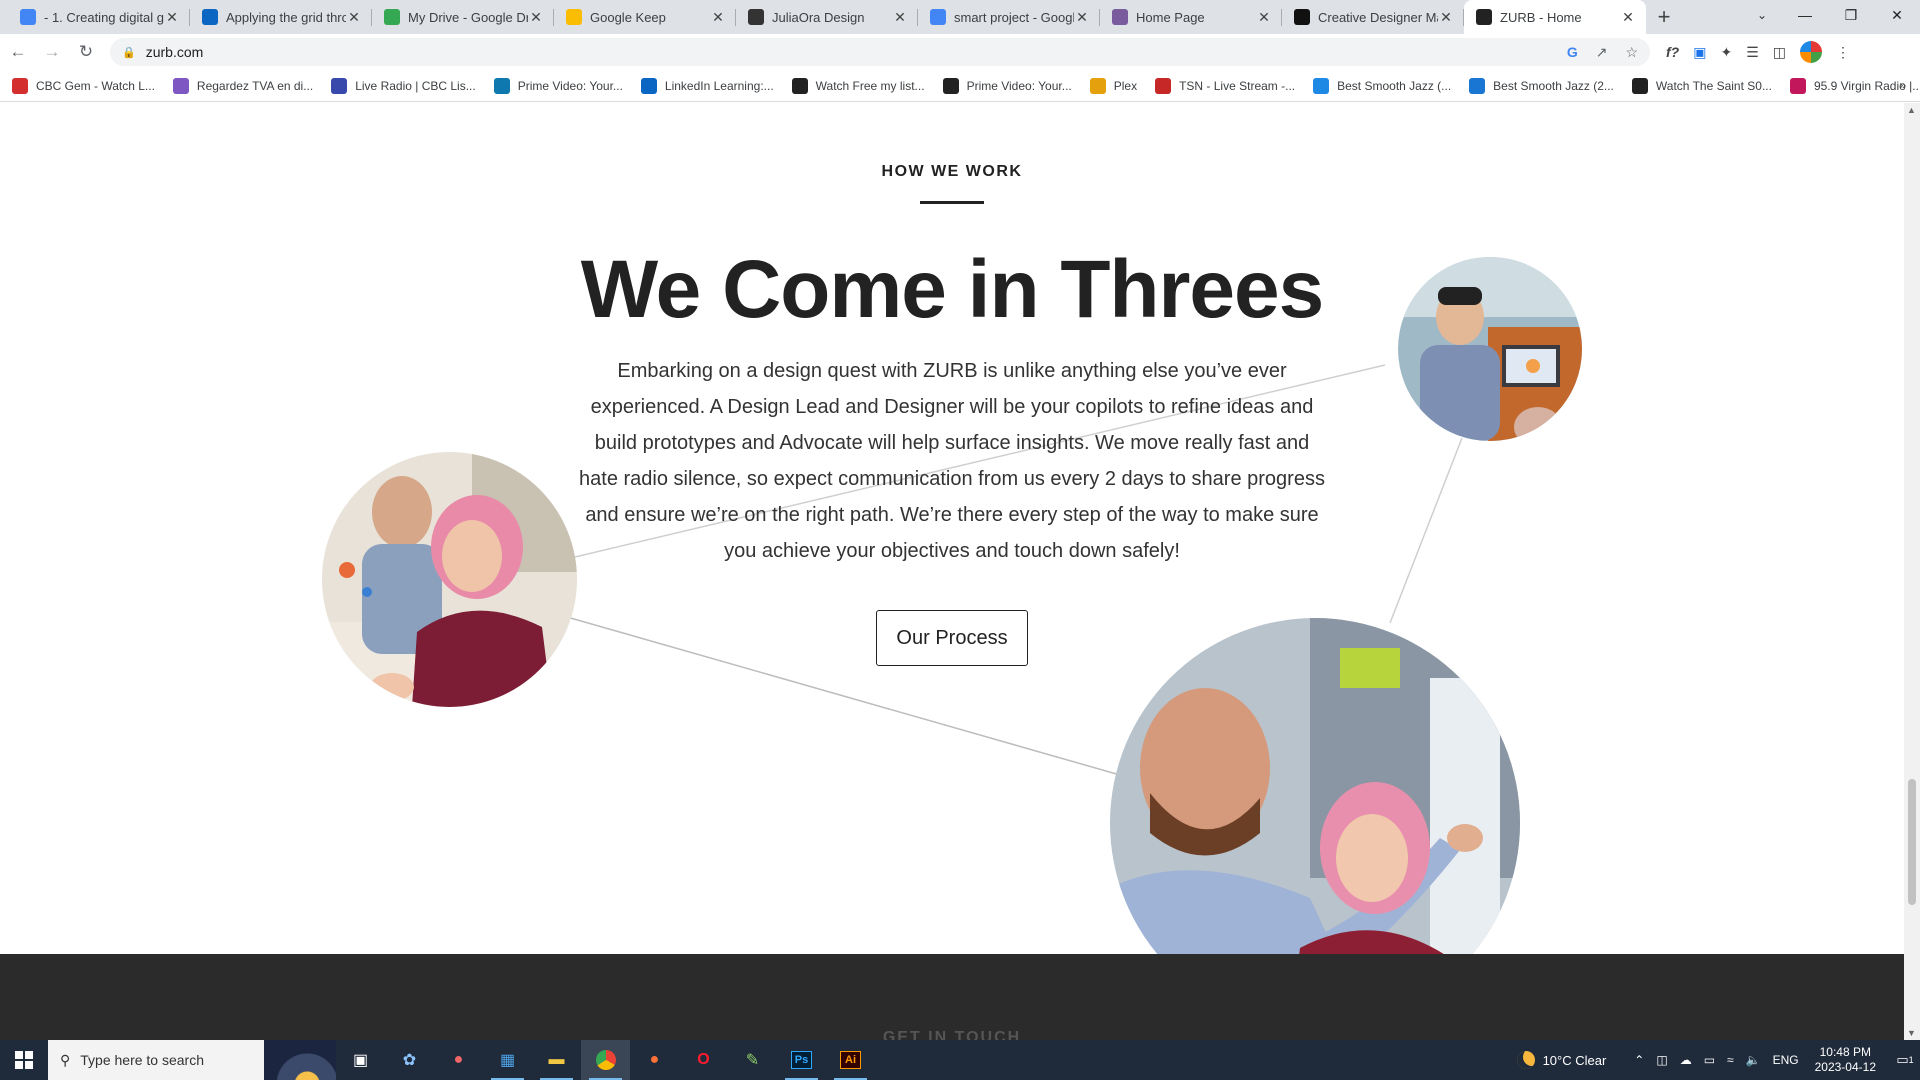 This screenshot has width=1920, height=1080. I want to click on reading-list-icon: ☰, so click(1752, 52).